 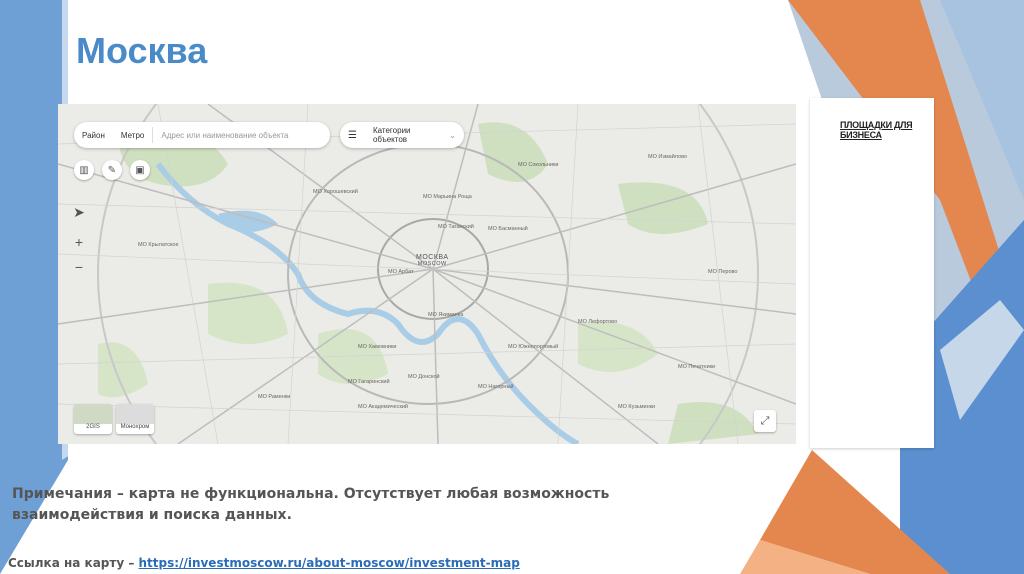 What do you see at coordinates (446, 315) in the screenshot?
I see `district-label: МО Якиманка` at bounding box center [446, 315].